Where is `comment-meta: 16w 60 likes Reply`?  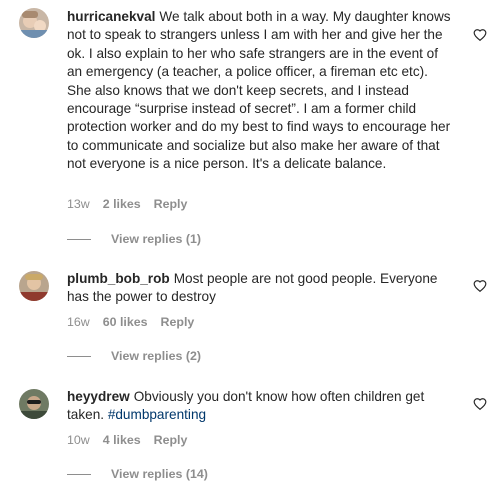
comment-meta: 16w 60 likes Reply is located at coordinates (137, 322).